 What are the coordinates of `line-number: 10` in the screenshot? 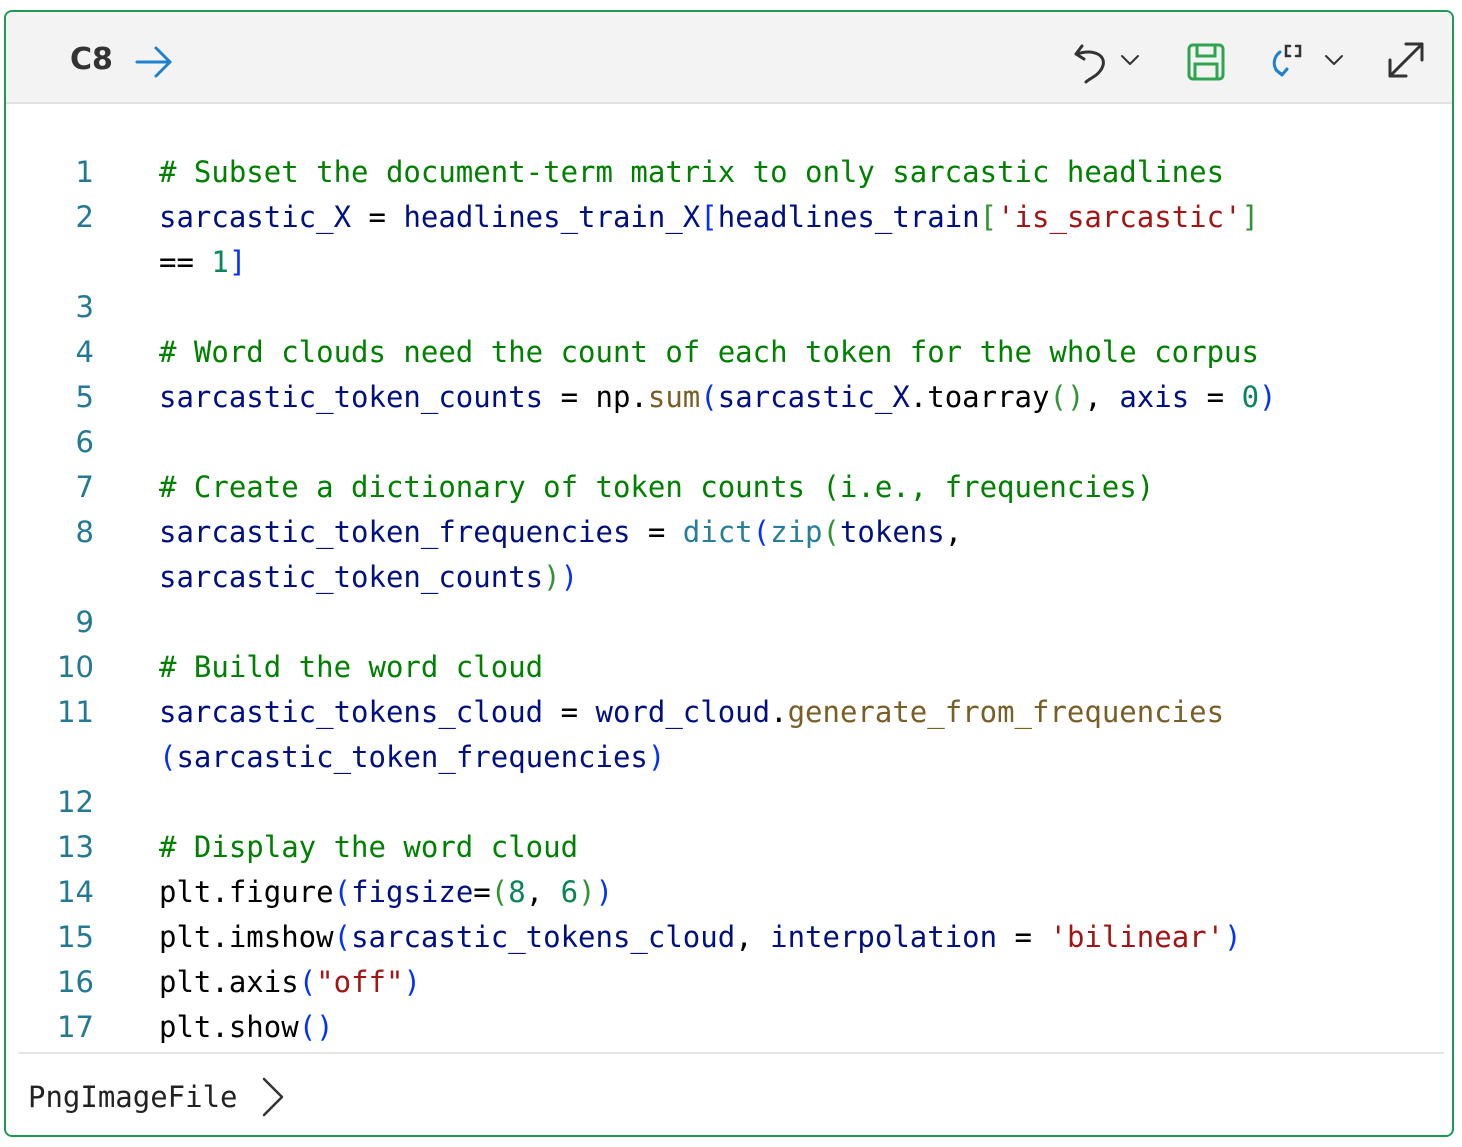 It's located at (75, 667).